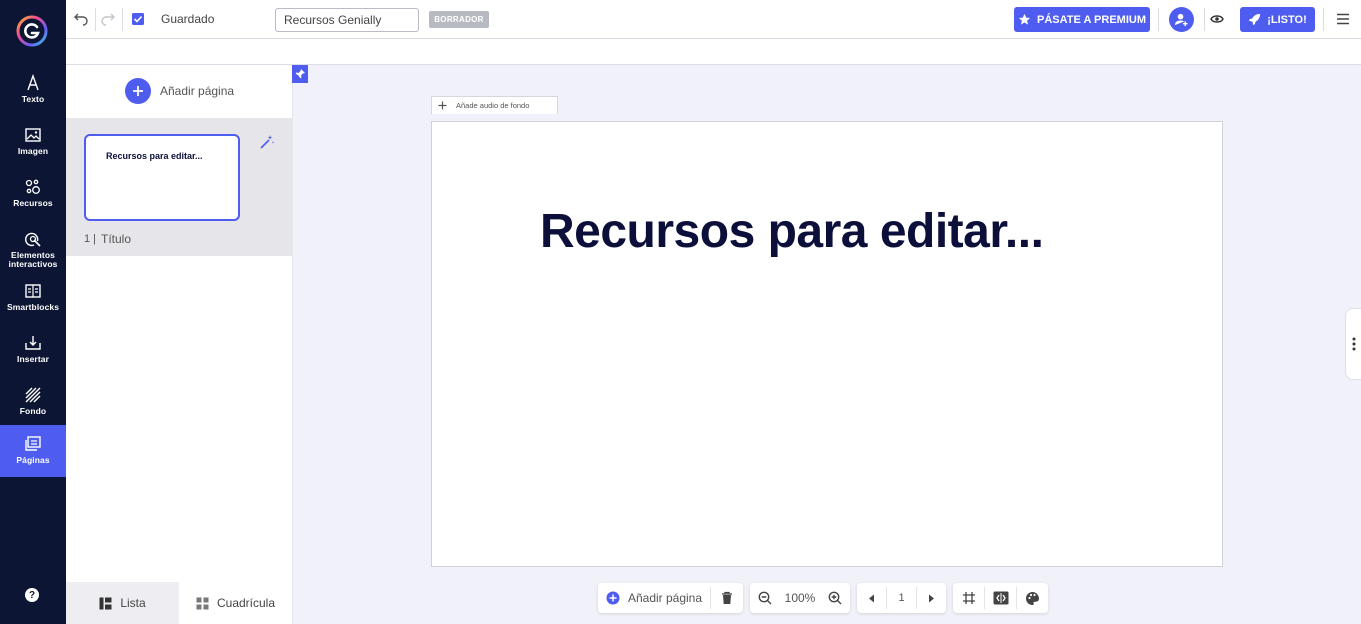 Image resolution: width=1361 pixels, height=624 pixels. Describe the element at coordinates (32, 186) in the screenshot. I see `resources-icon` at that location.